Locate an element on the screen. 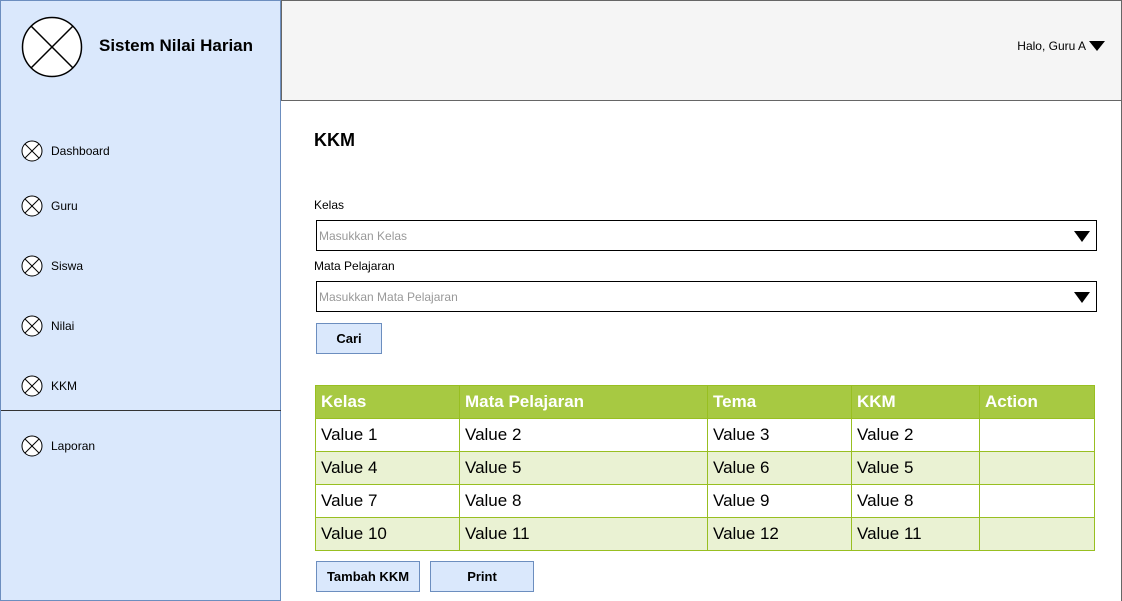 The image size is (1122, 601). table-row: Value 1 Value 2 Value 3 Value 2 is located at coordinates (705, 435).